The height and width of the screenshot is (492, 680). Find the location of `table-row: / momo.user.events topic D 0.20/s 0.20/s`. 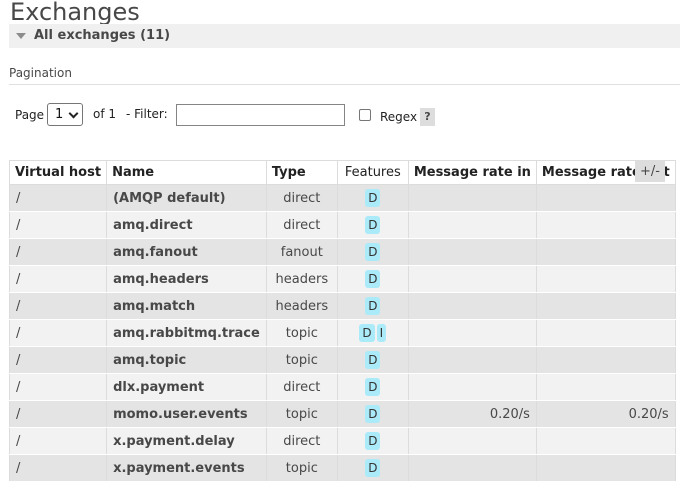

table-row: / momo.user.events topic D 0.20/s 0.20/s is located at coordinates (342, 414).